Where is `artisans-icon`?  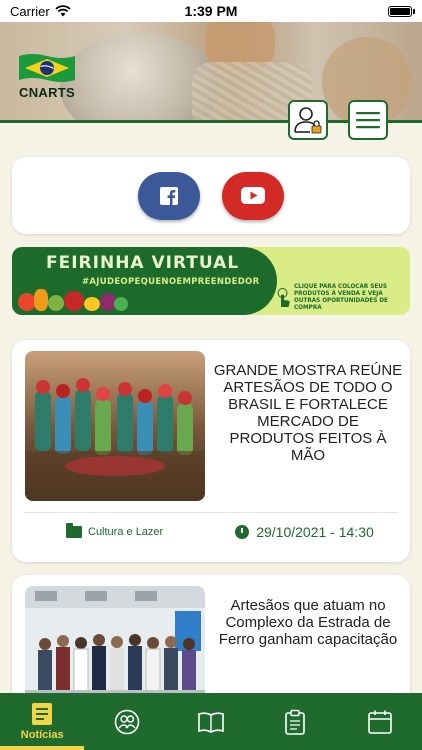
artisans-icon is located at coordinates (126, 721).